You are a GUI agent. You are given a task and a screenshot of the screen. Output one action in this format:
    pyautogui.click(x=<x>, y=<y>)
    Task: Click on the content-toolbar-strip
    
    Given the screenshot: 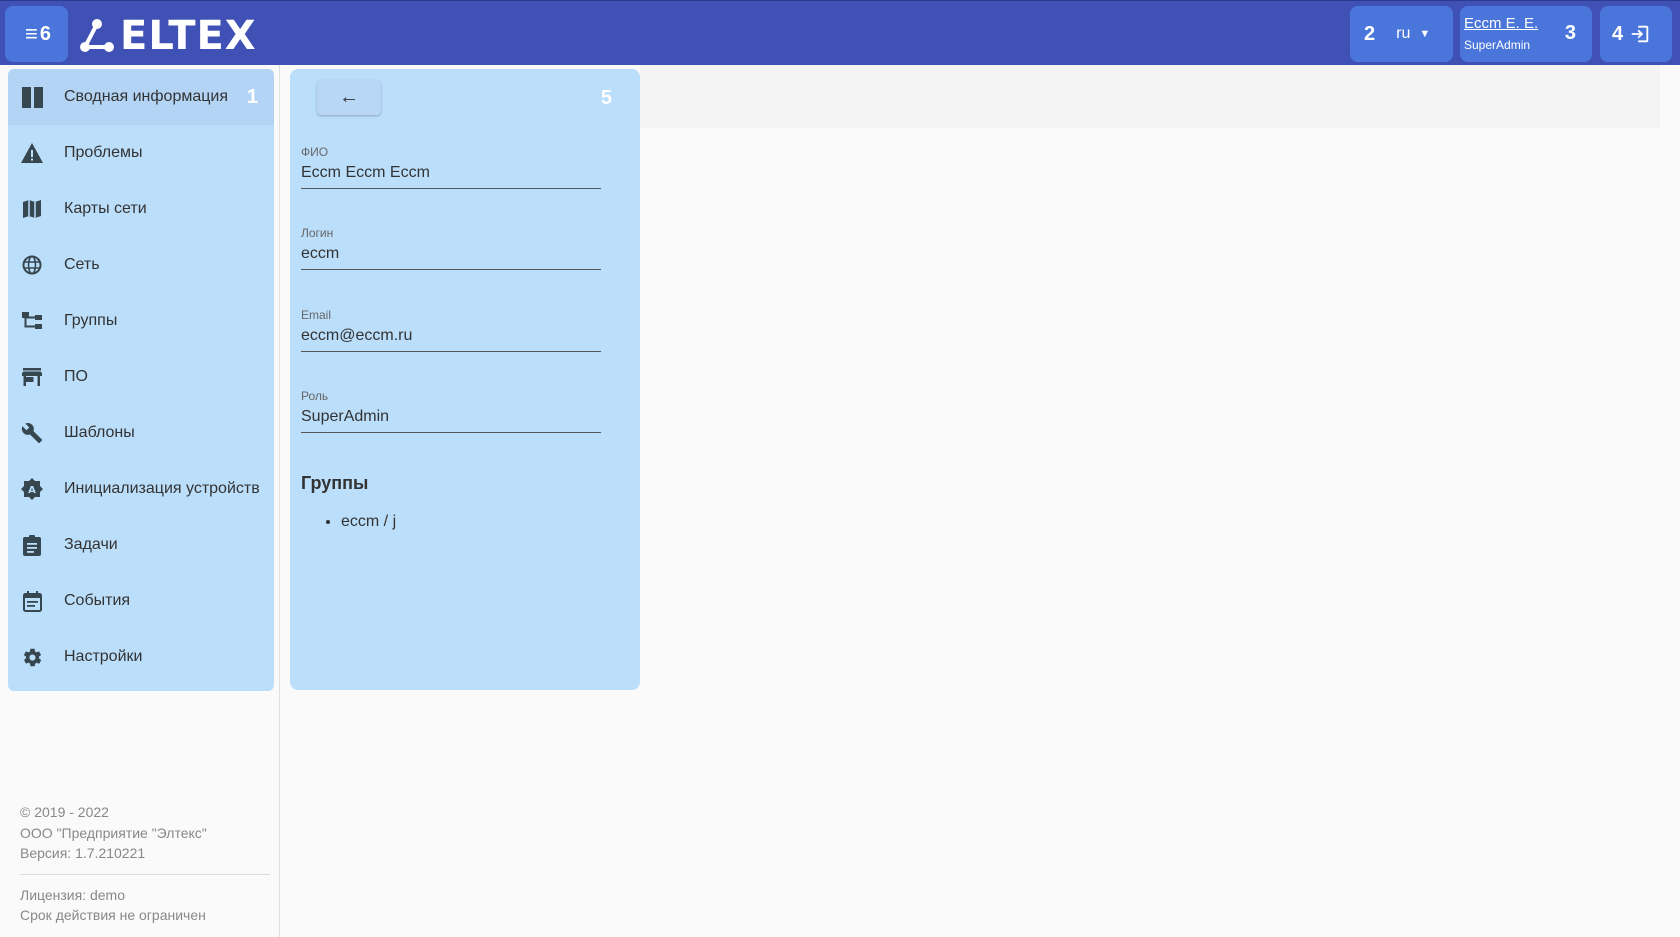 What is the action you would take?
    pyautogui.click(x=1150, y=96)
    